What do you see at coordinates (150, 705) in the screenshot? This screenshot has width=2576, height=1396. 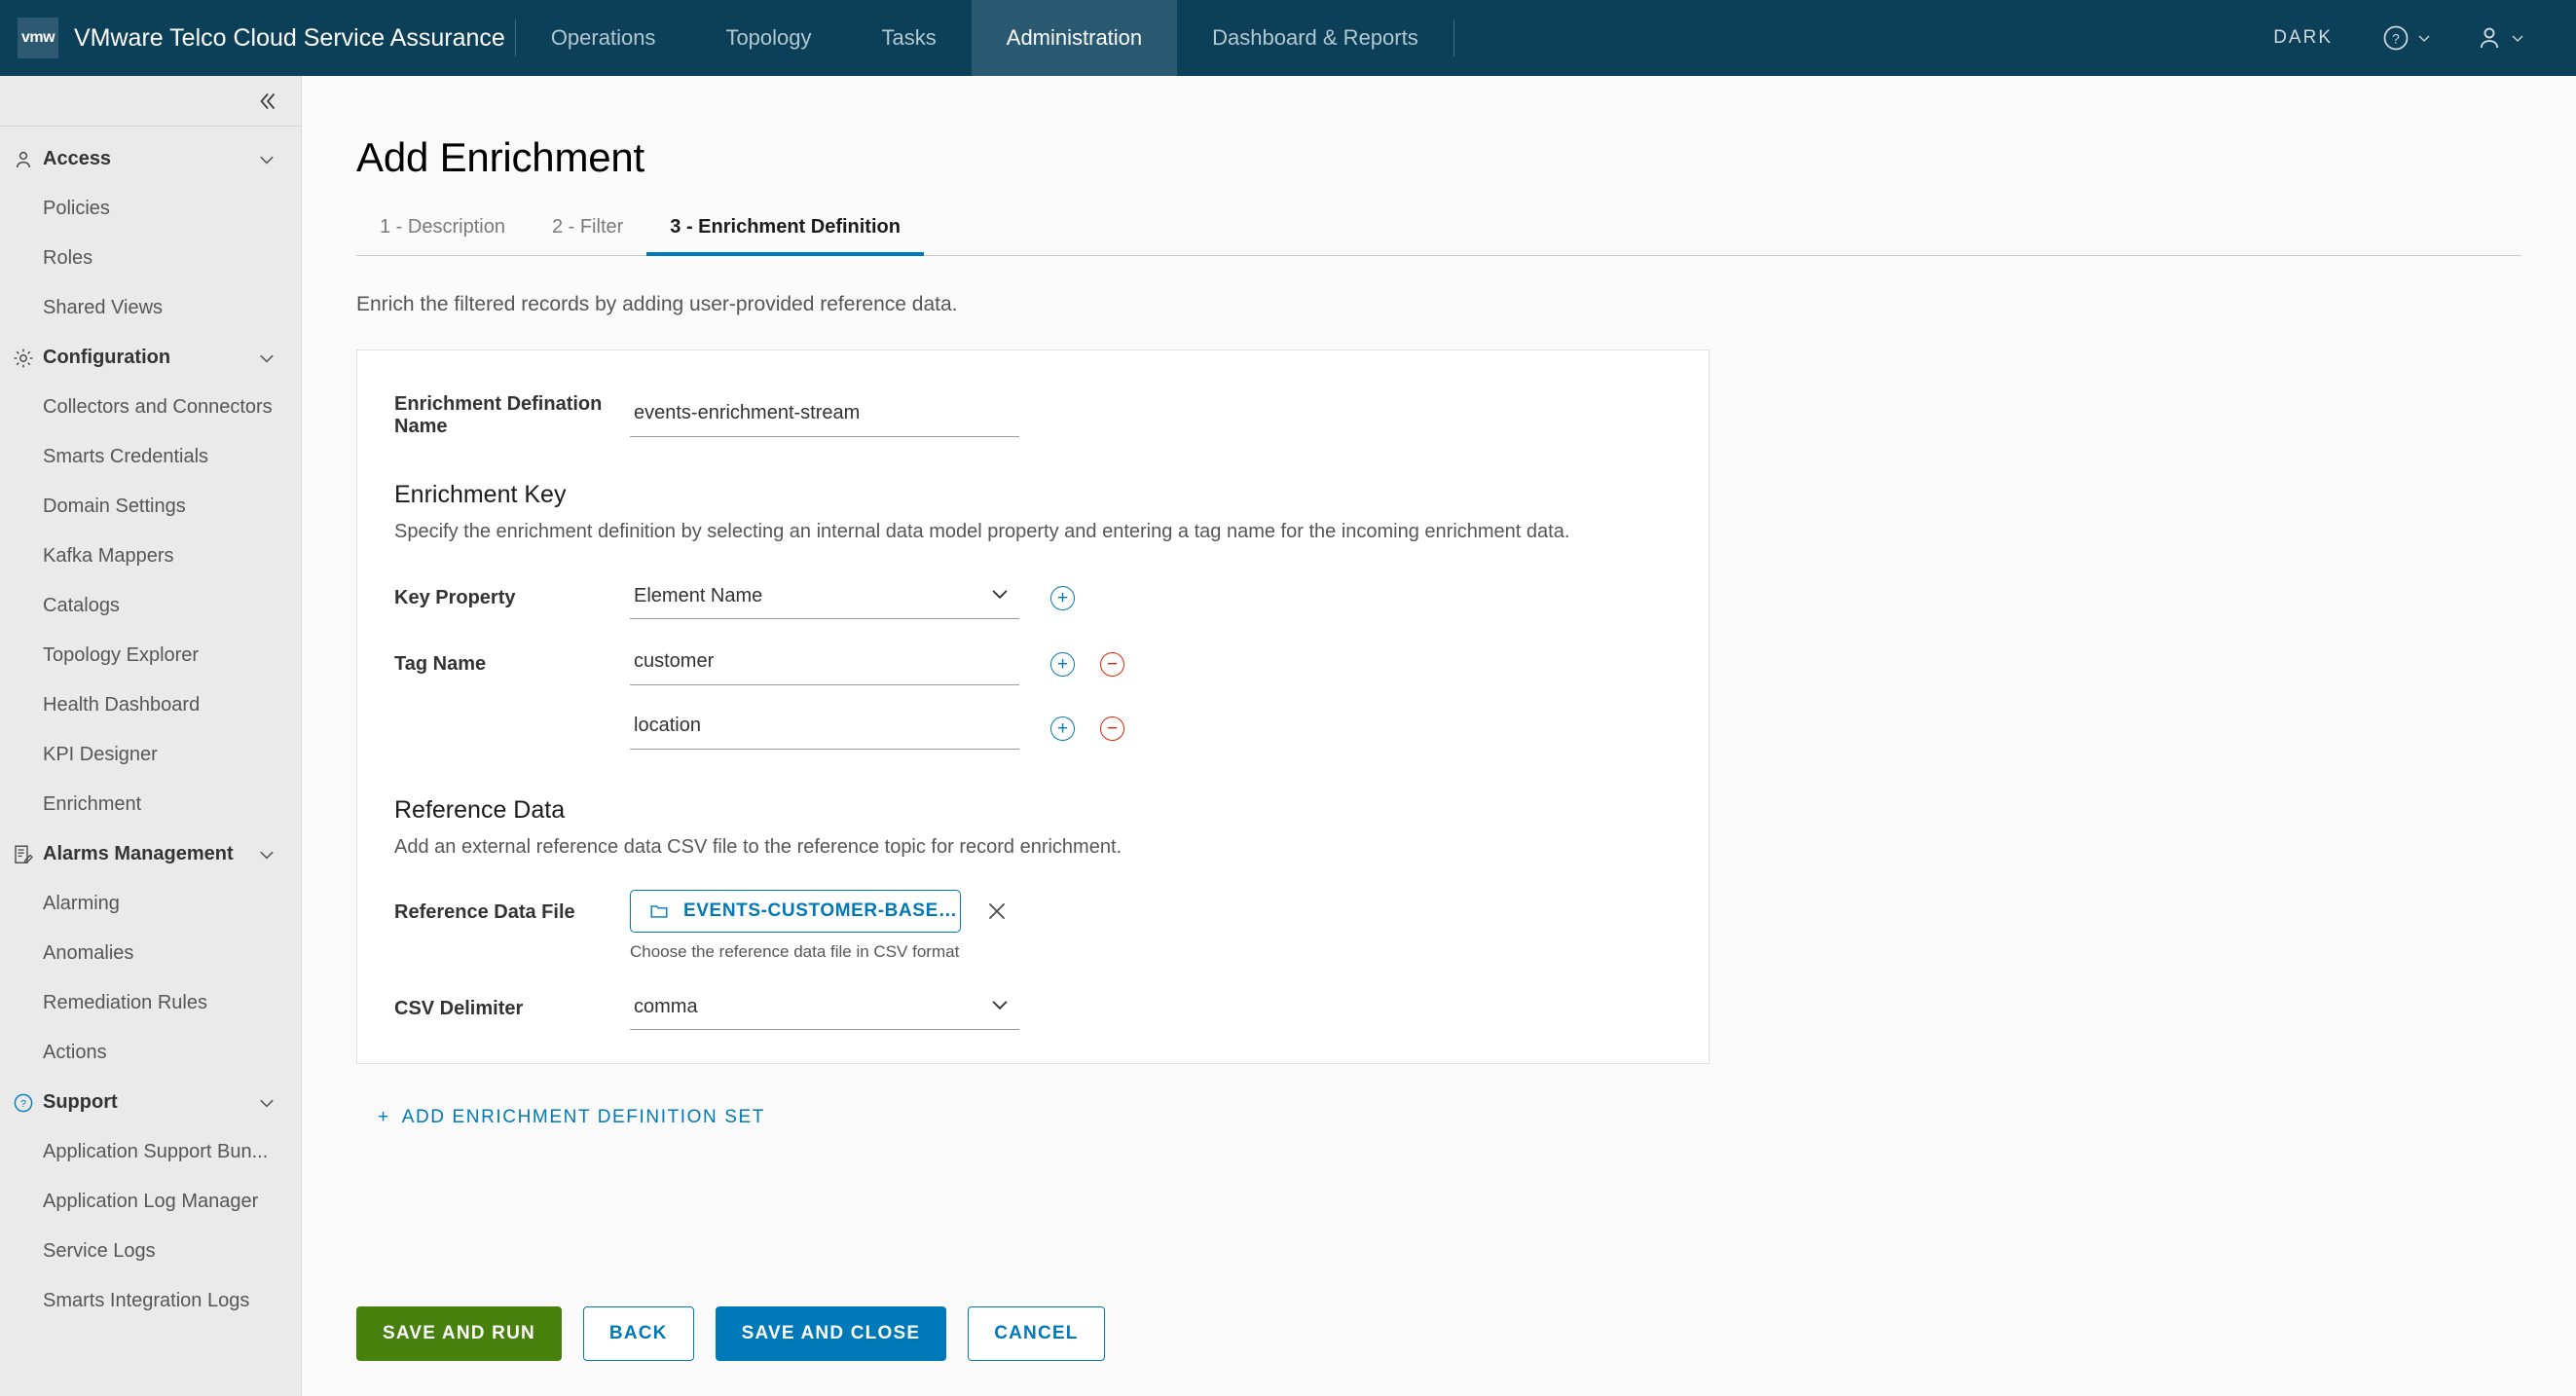 I see `sidebar-item-health-dashboard: Health Dashboard` at bounding box center [150, 705].